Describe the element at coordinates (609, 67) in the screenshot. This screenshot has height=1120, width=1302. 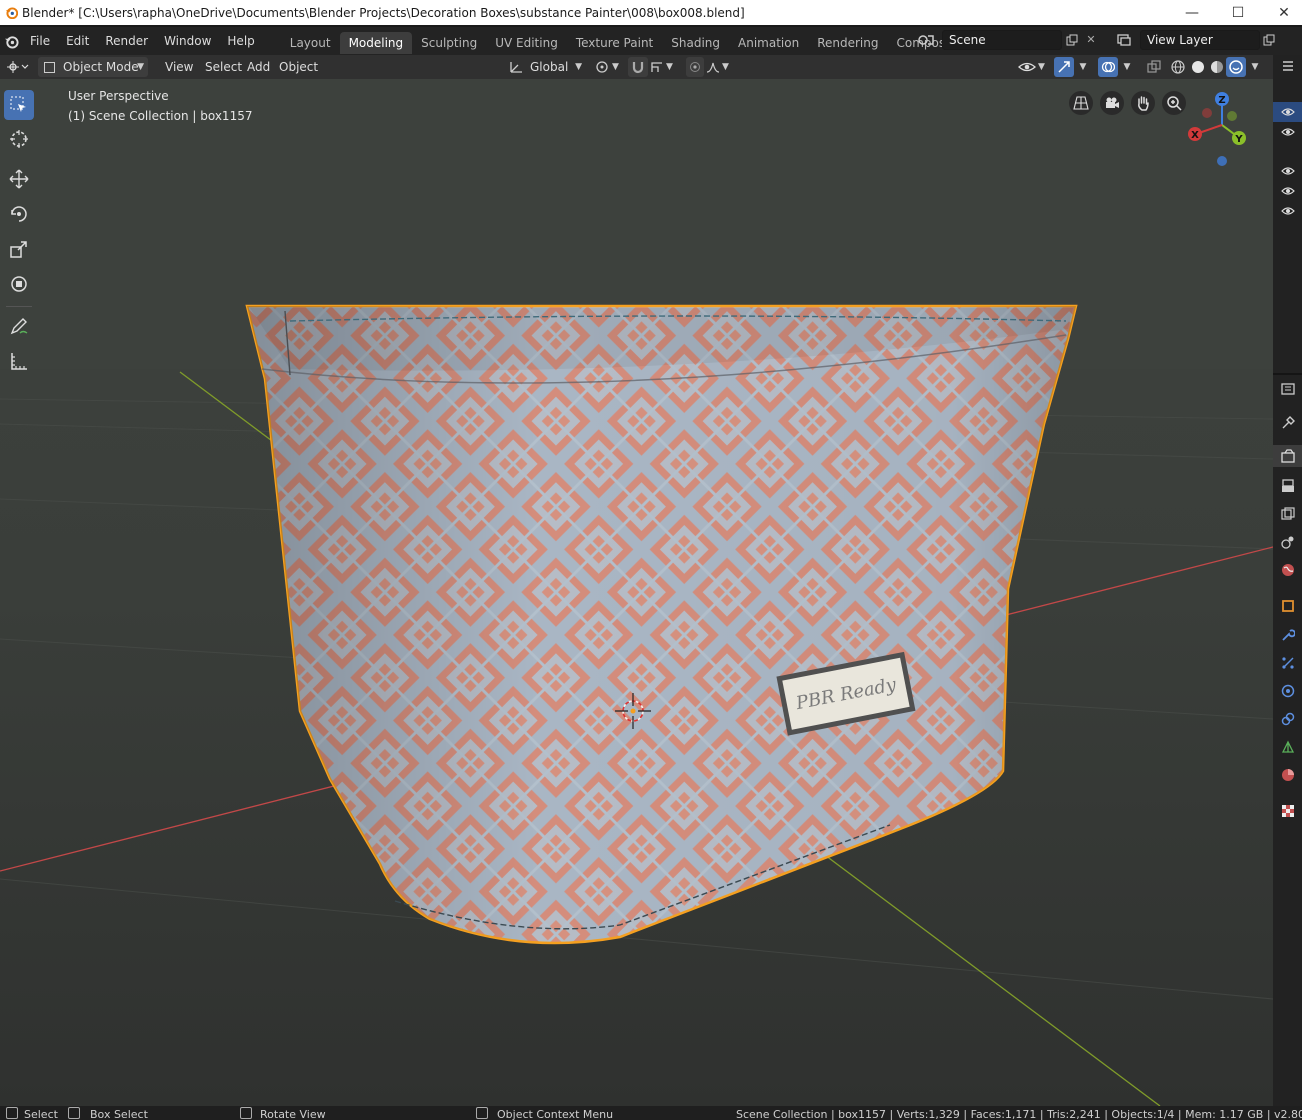
I see `pivot-point-dropdown: ▼` at that location.